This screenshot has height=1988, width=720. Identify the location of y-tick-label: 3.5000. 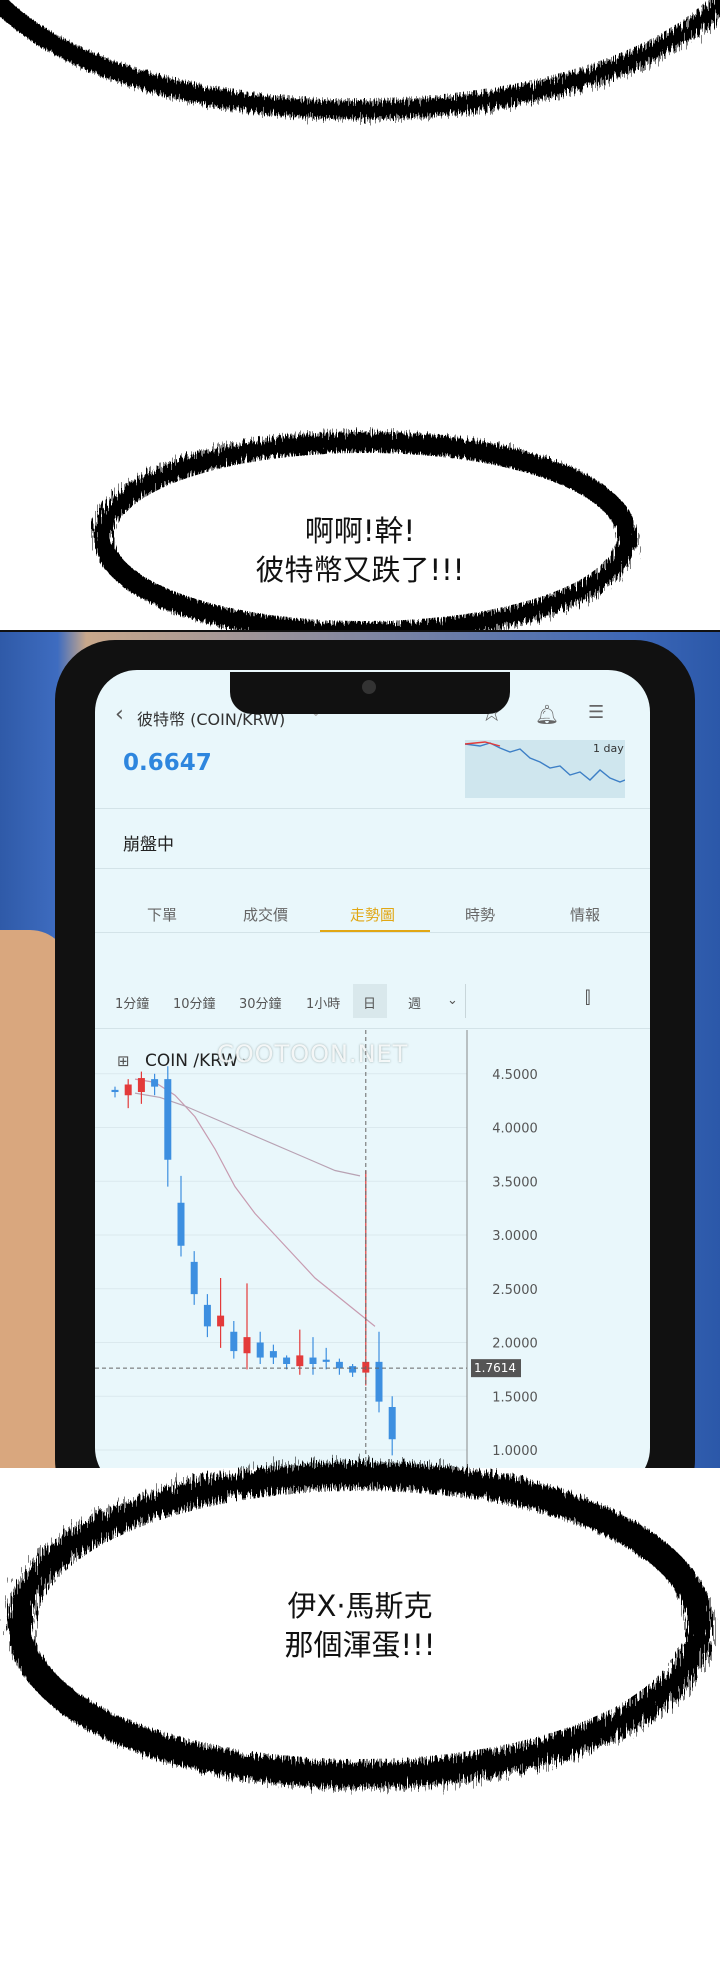
(515, 1182).